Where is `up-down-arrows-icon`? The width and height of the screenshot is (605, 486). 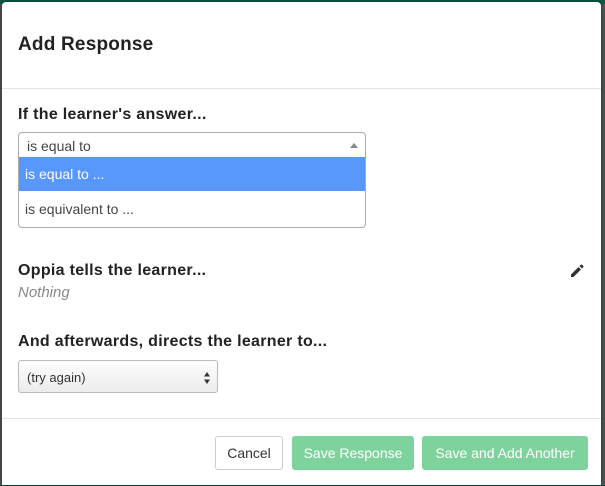 up-down-arrows-icon is located at coordinates (207, 378).